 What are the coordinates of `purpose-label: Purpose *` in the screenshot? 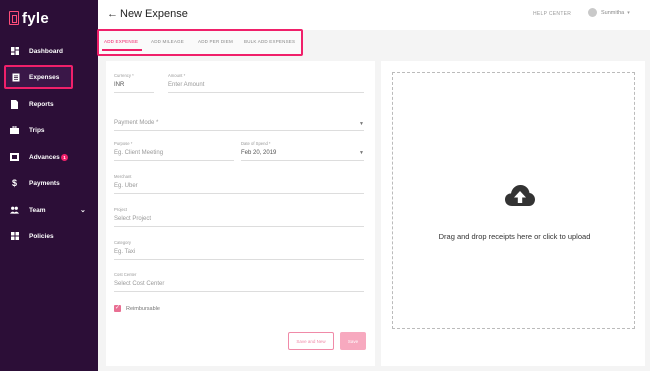 It's located at (123, 143).